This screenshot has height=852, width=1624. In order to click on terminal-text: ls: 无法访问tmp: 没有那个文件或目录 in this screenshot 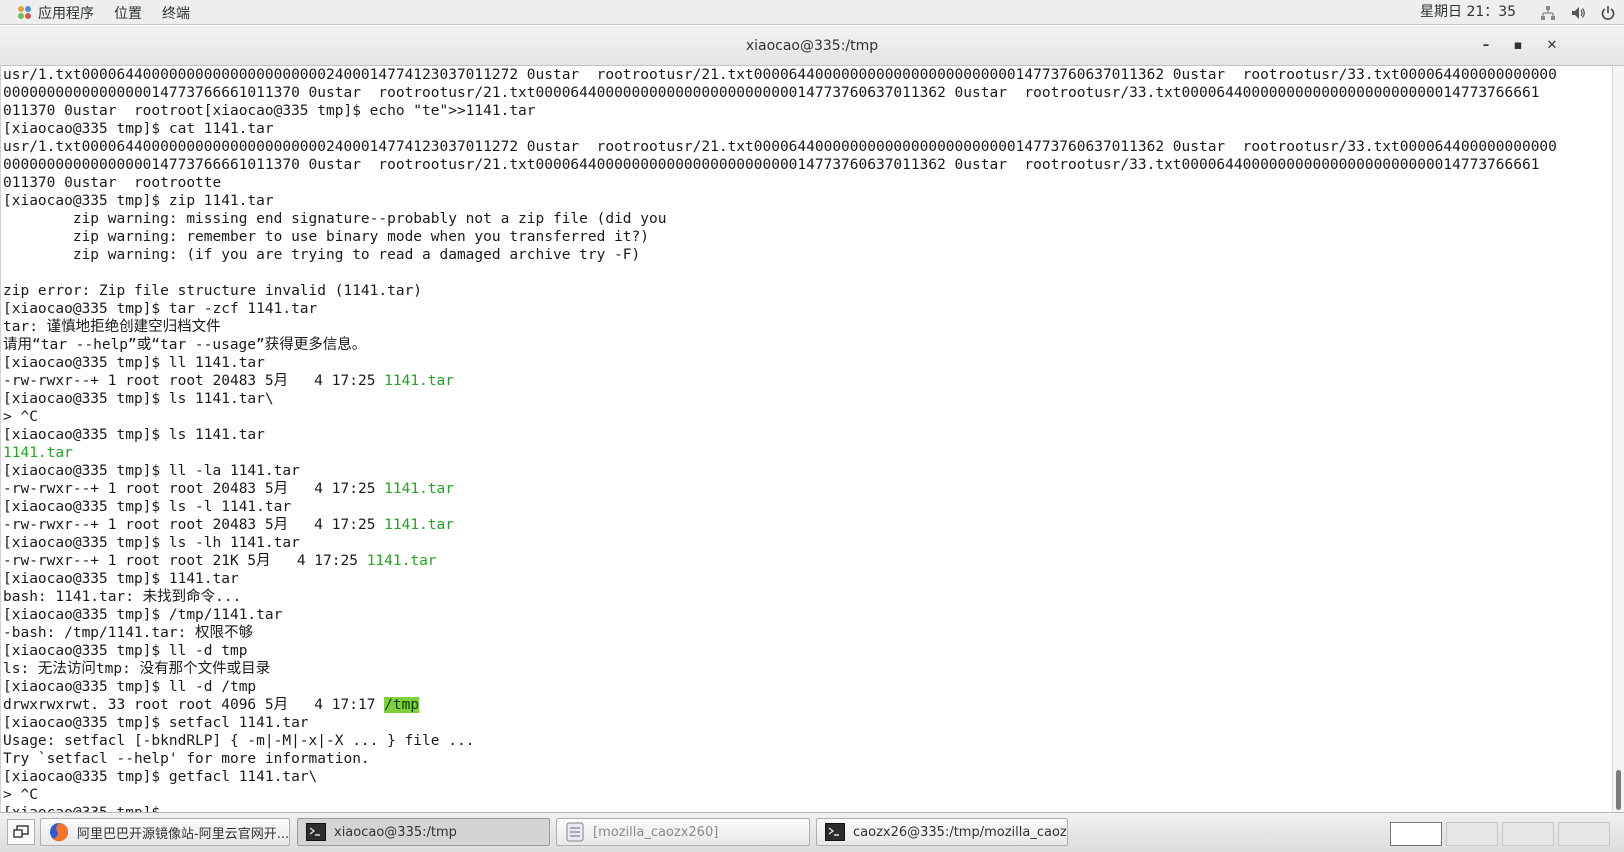, I will do `click(137, 669)`.